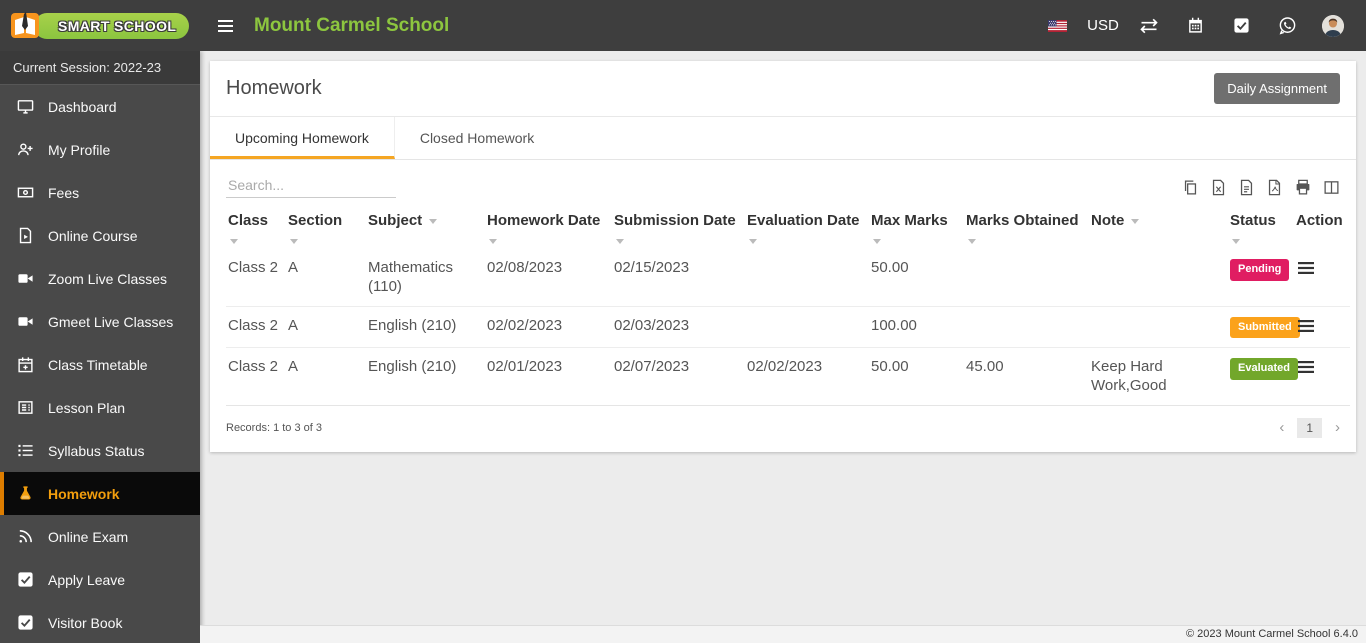 The height and width of the screenshot is (643, 1366). I want to click on column-visibility-icon, so click(1331, 187).